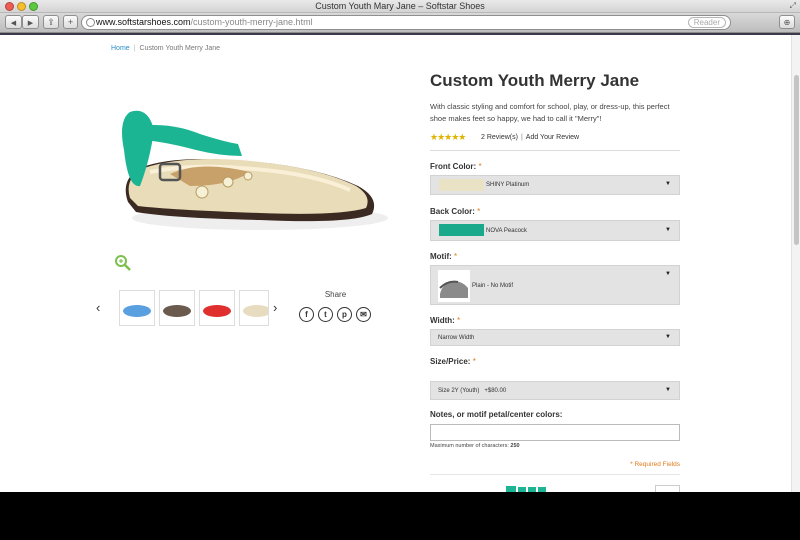 The width and height of the screenshot is (800, 540). Describe the element at coordinates (469, 446) in the screenshot. I see `max-characters-text: Maximum number of characters:` at that location.